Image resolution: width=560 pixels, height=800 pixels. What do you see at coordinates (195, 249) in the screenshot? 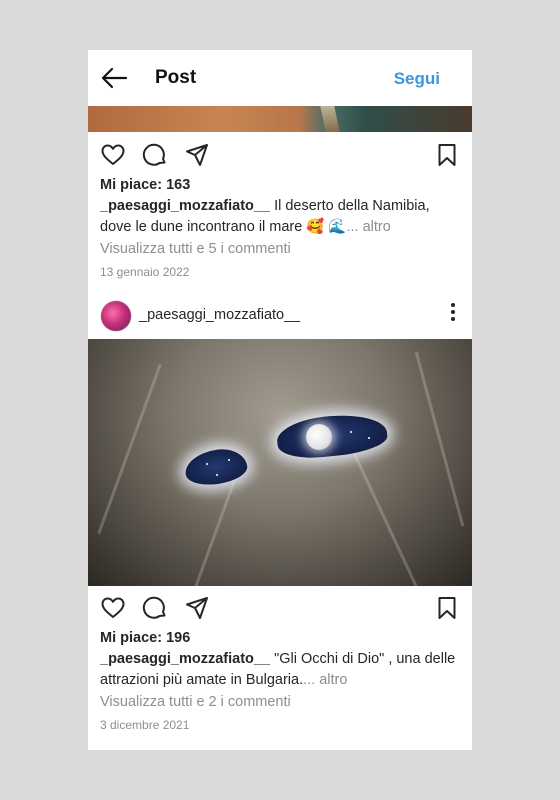
I see `view-comments-link: Visualizza tutti e 5 i commenti` at bounding box center [195, 249].